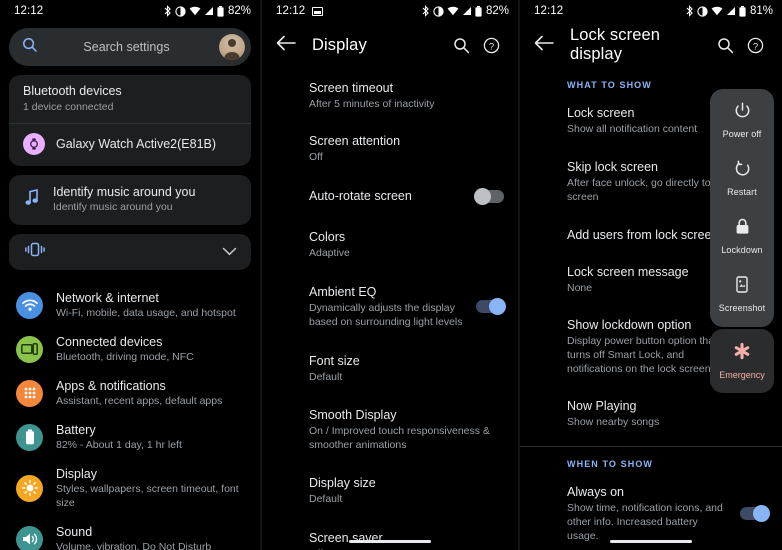 The image size is (782, 550). Describe the element at coordinates (742, 287) in the screenshot. I see `screenshot-icon` at that location.